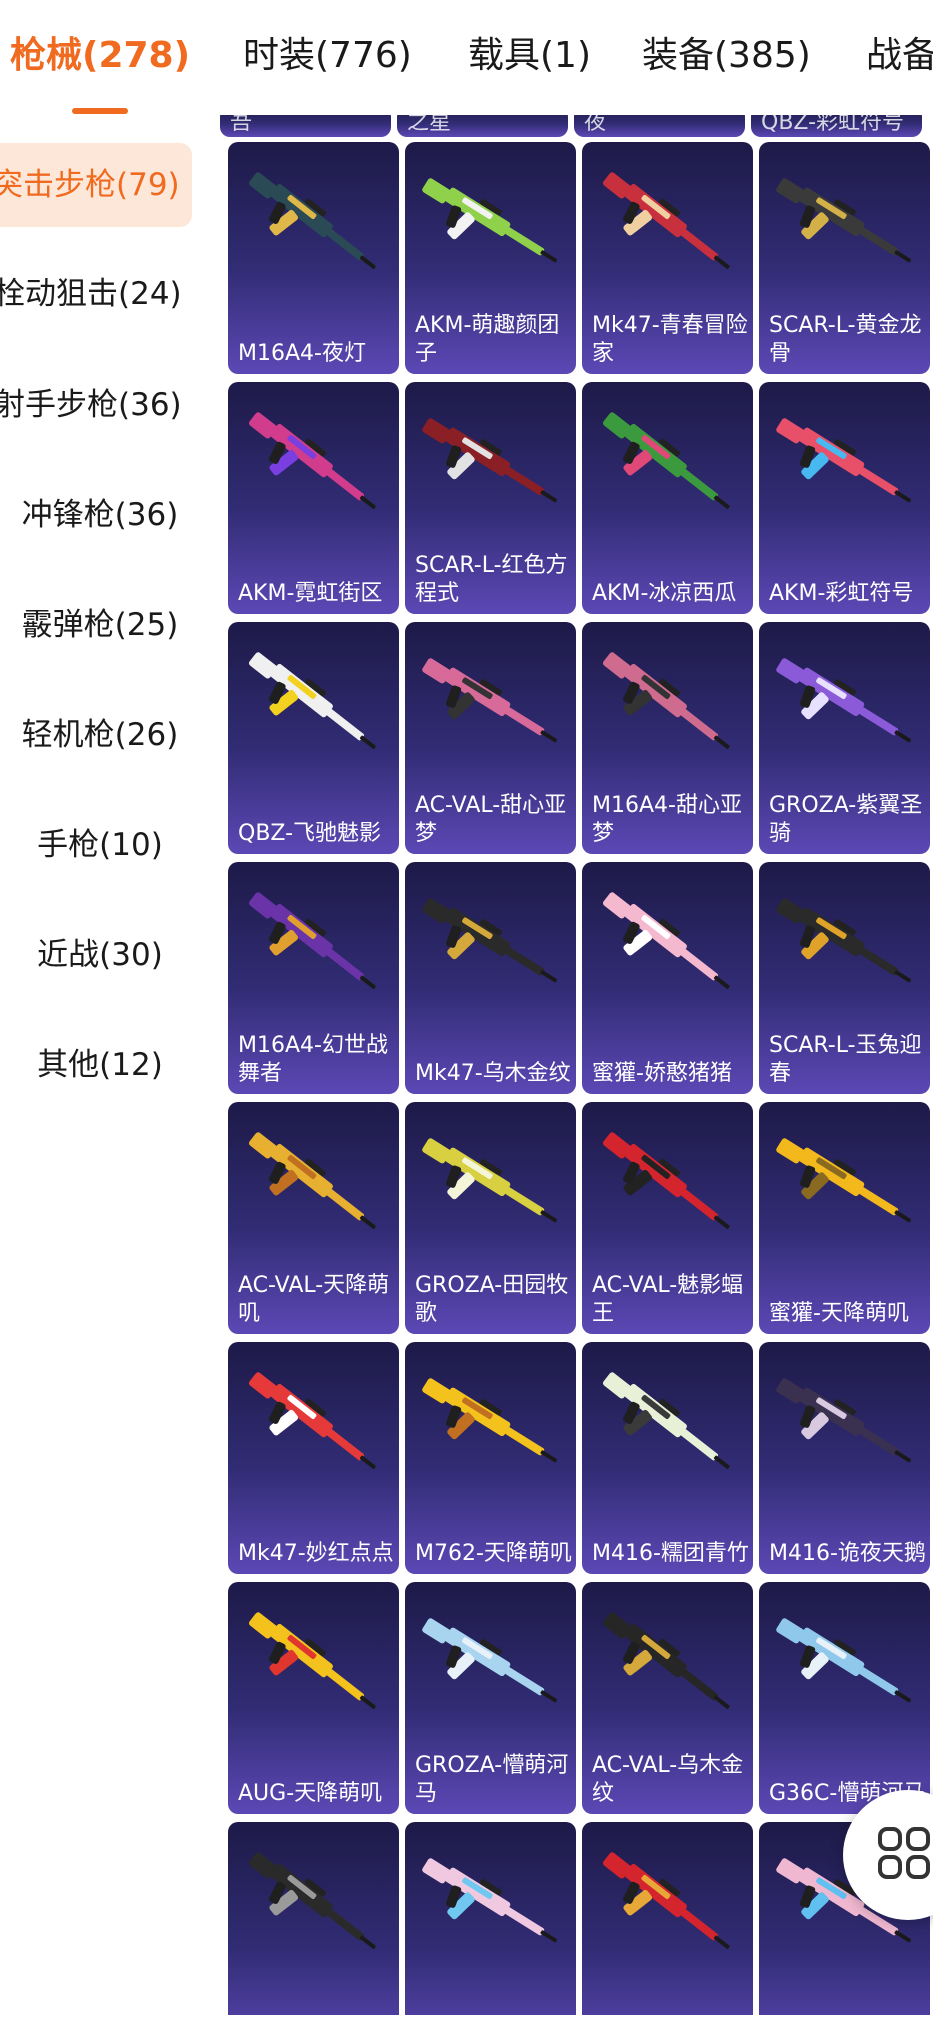 This screenshot has height=2035, width=933. What do you see at coordinates (97, 294) in the screenshot?
I see `sidebar-item-bolt-sniper: 栓动狙击(24)` at bounding box center [97, 294].